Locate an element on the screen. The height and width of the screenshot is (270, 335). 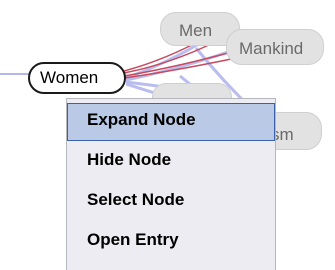
graph-node-mankind: Mankind is located at coordinates (275, 47).